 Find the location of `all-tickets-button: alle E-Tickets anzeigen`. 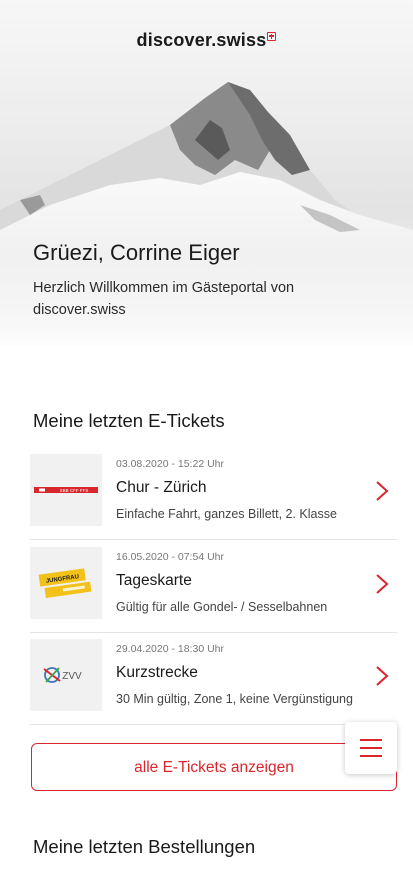

all-tickets-button: alle E-Tickets anzeigen is located at coordinates (214, 767).